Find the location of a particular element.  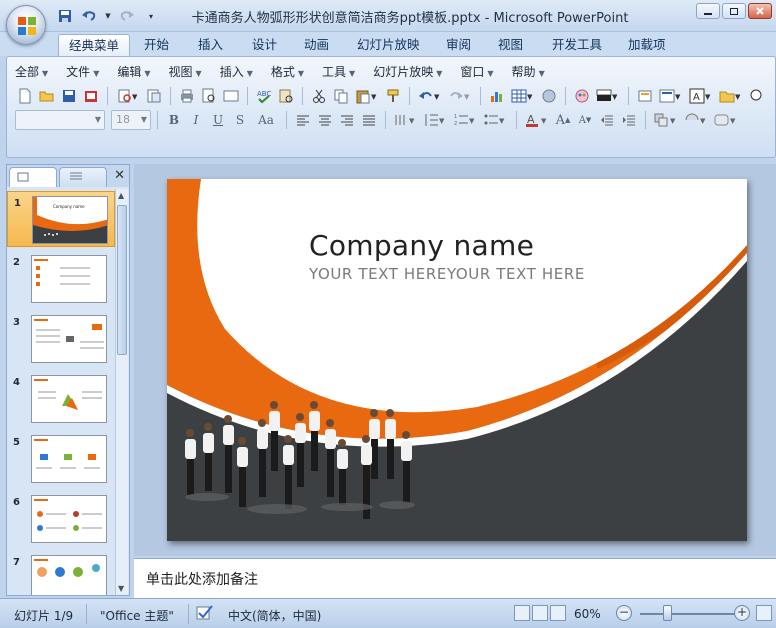

slide-thumbnail: 6 is located at coordinates (61, 519).